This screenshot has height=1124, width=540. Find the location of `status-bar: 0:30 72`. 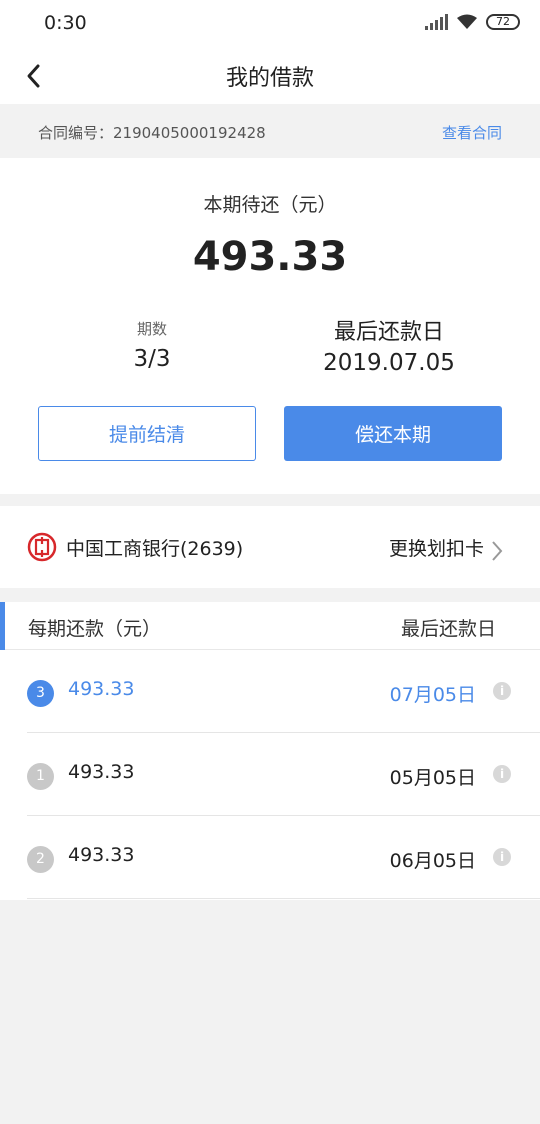

status-bar: 0:30 72 is located at coordinates (270, 24).